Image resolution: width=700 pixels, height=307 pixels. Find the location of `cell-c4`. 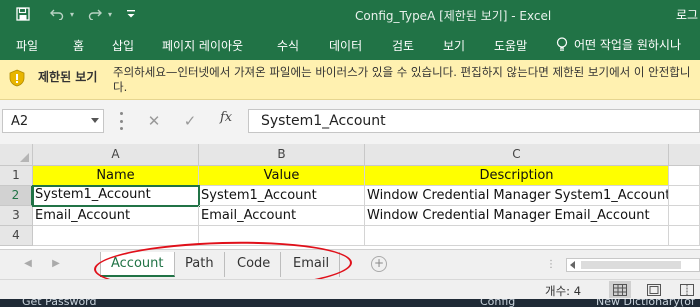

cell-c4 is located at coordinates (517, 236).